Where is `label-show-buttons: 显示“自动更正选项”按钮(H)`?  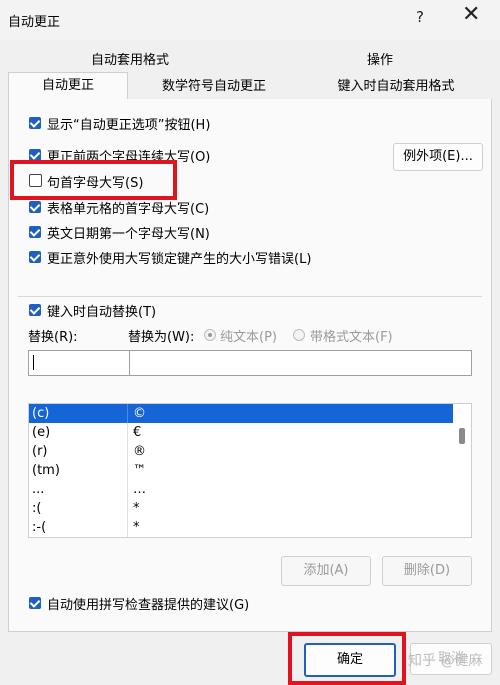 label-show-buttons: 显示“自动更正选项”按钮(H) is located at coordinates (129, 125).